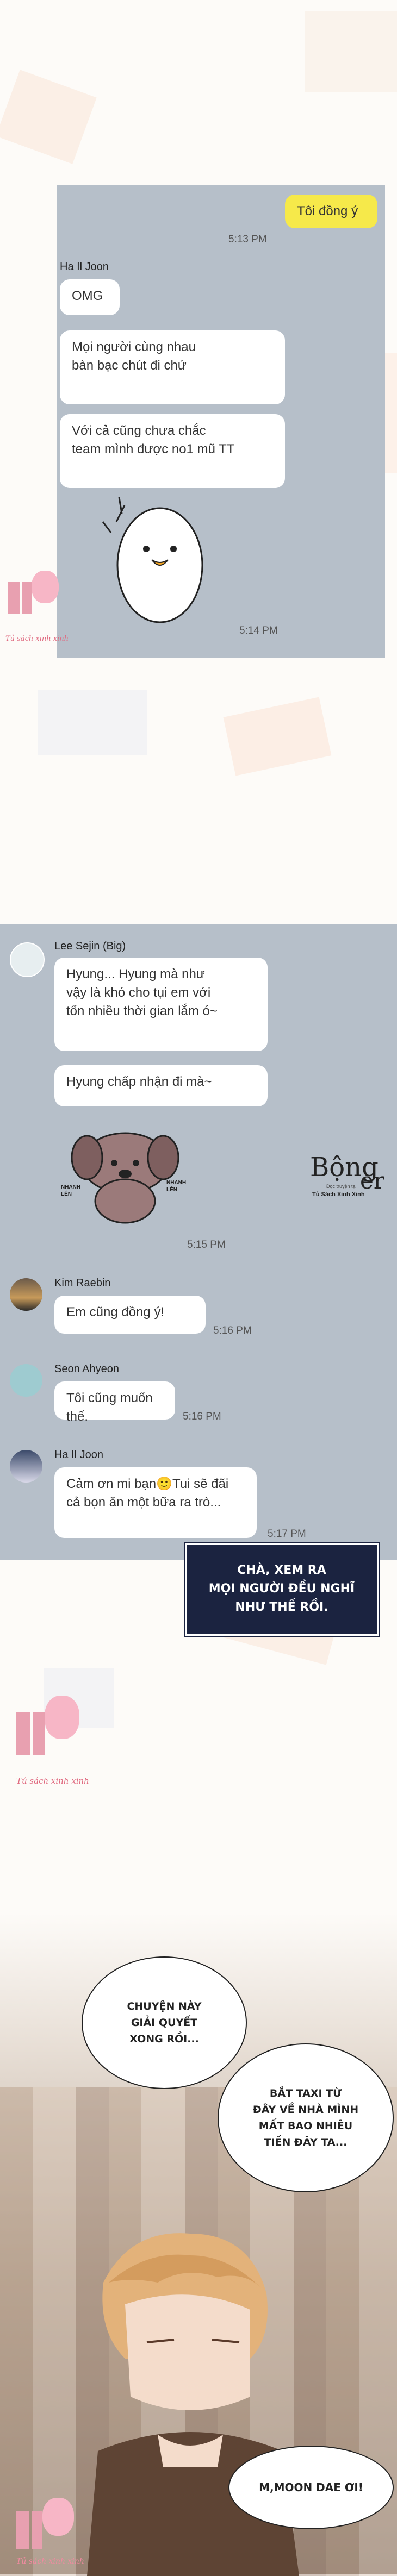 The height and width of the screenshot is (2576, 397). Describe the element at coordinates (86, 1369) in the screenshot. I see `sender-name: Seon Ahyeon` at that location.